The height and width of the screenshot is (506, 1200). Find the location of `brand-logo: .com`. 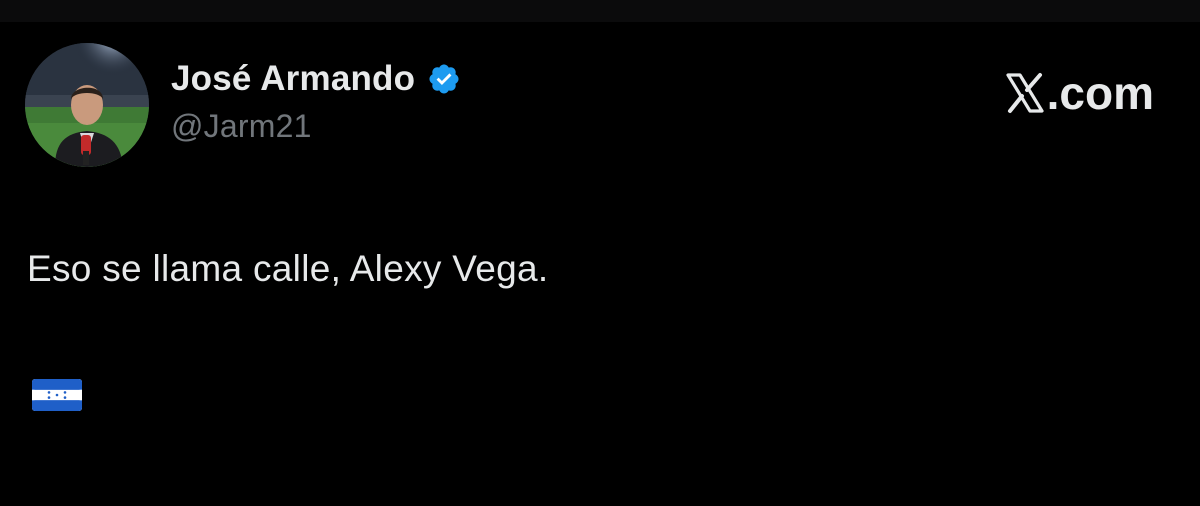

brand-logo: .com is located at coordinates (1079, 93).